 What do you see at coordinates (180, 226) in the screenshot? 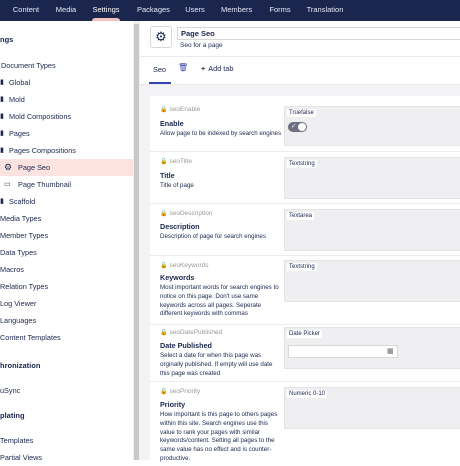
I see `property-name: Description` at bounding box center [180, 226].